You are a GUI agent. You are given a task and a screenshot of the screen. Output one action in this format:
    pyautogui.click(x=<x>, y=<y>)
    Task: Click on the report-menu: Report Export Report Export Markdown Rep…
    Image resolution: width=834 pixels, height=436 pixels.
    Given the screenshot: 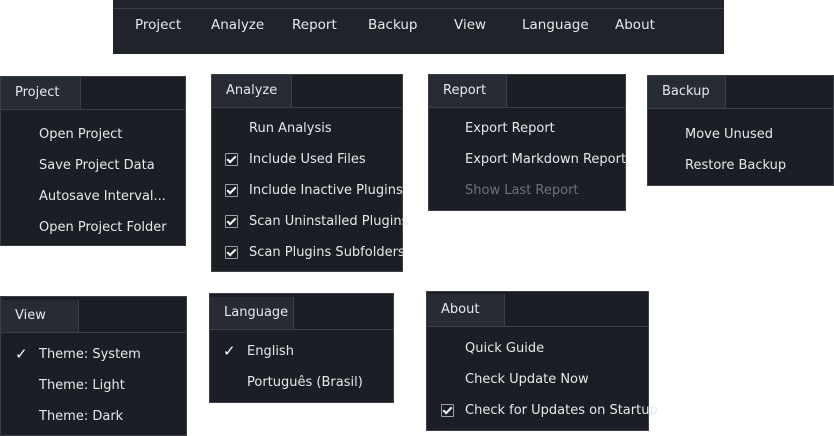 What is the action you would take?
    pyautogui.click(x=527, y=142)
    